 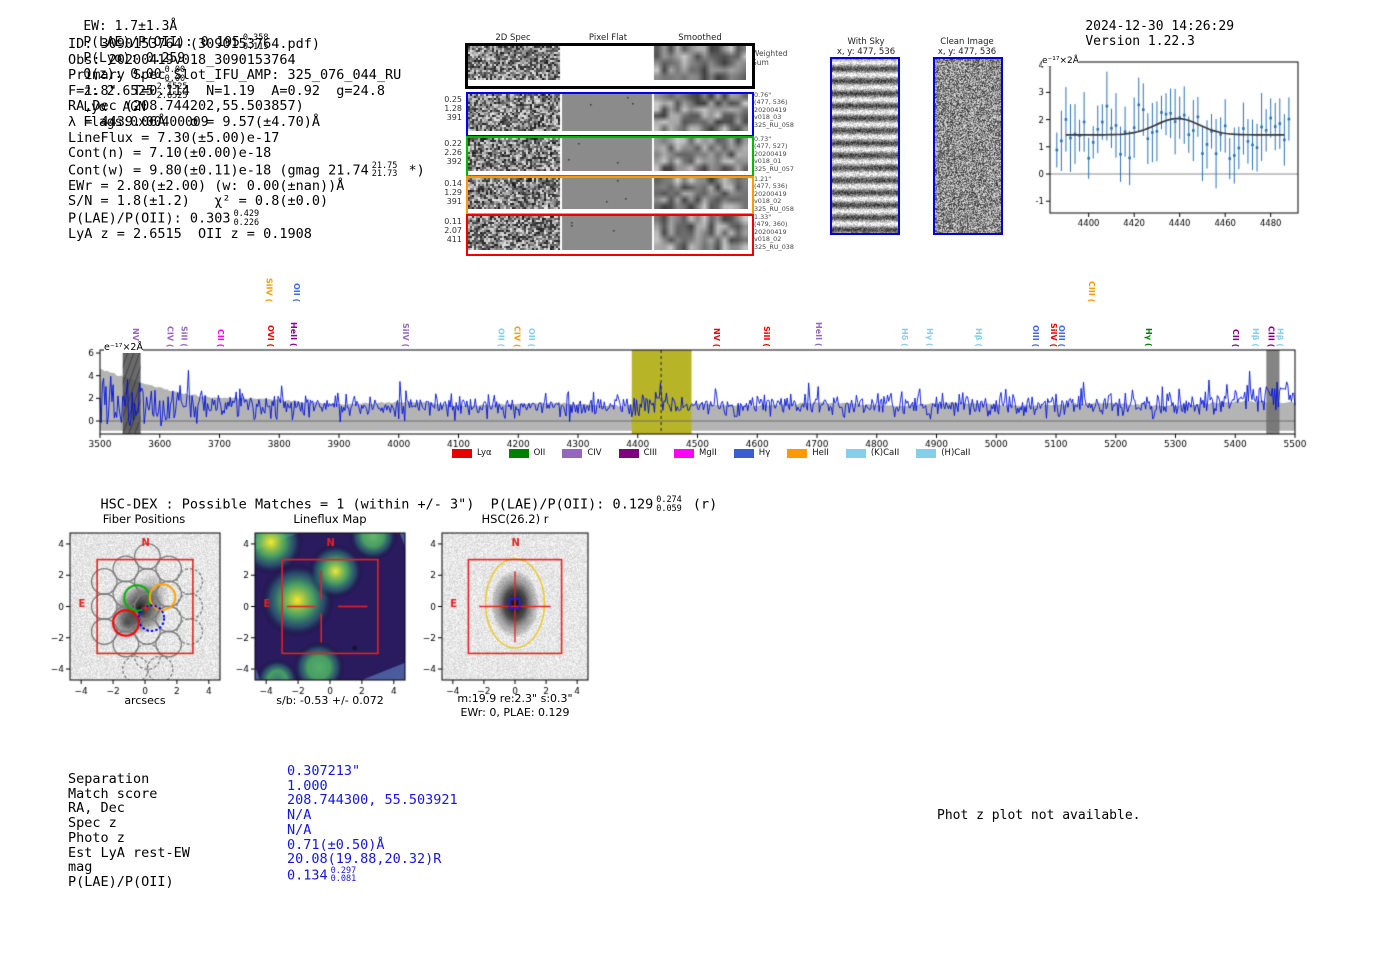 What do you see at coordinates (515, 698) in the screenshot?
I see `hsc-xlabel: m:19.9 re:2.3" s:0.3"` at bounding box center [515, 698].